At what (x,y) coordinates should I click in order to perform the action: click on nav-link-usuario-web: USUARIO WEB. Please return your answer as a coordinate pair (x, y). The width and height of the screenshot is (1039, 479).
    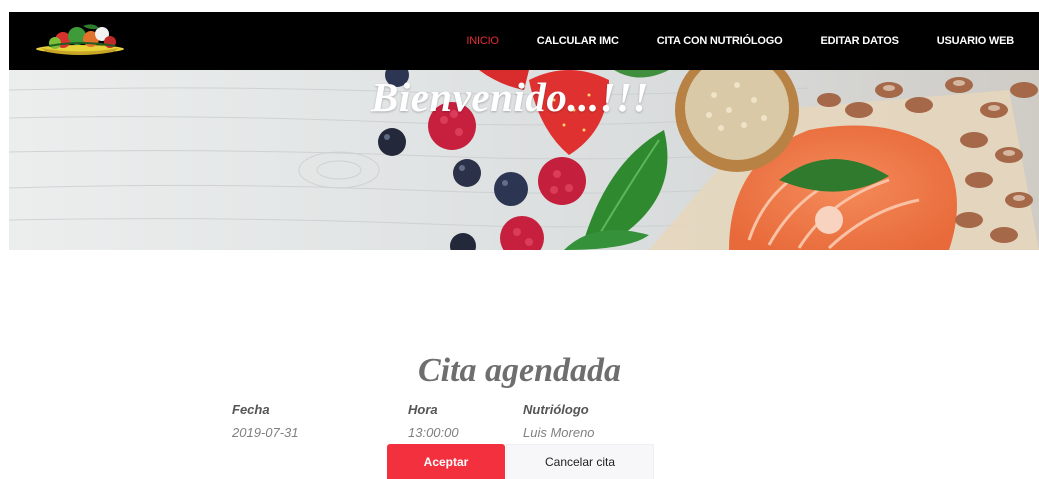
    Looking at the image, I should click on (975, 41).